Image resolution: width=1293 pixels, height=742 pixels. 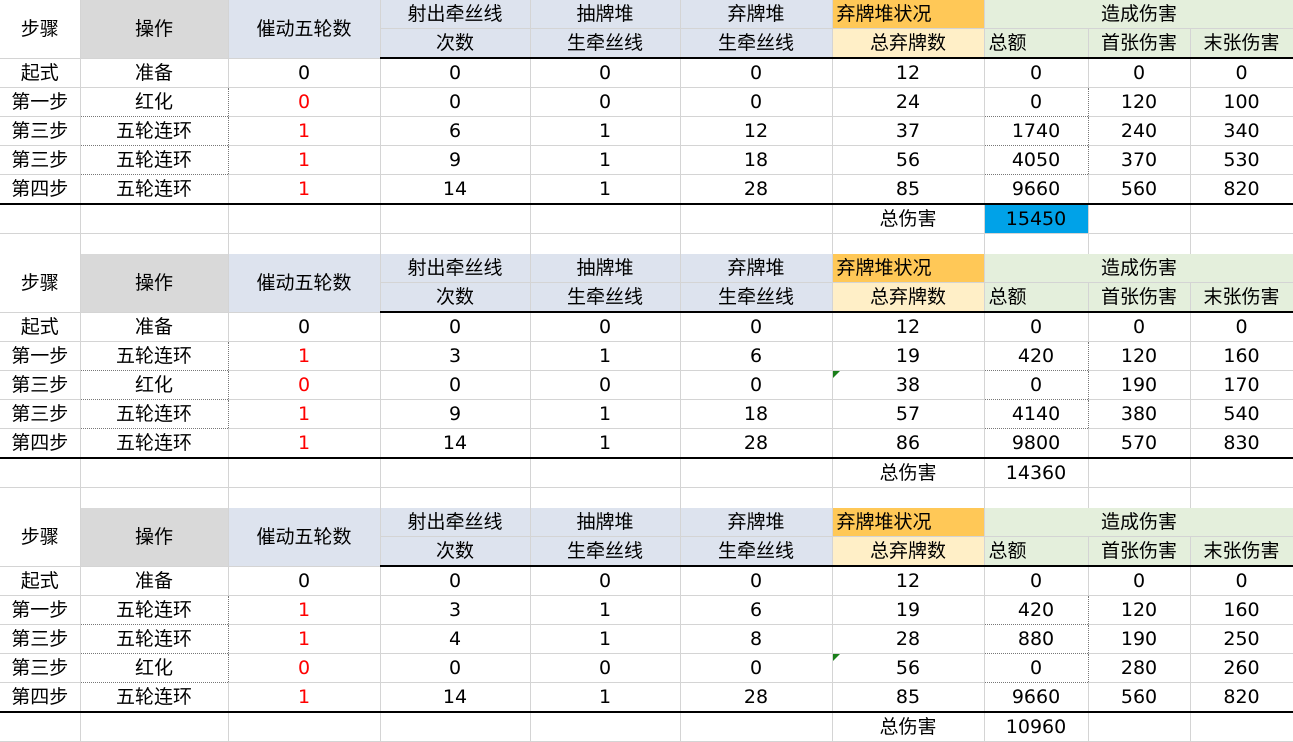 I want to click on total-damage-value: 10960, so click(x=1036, y=727).